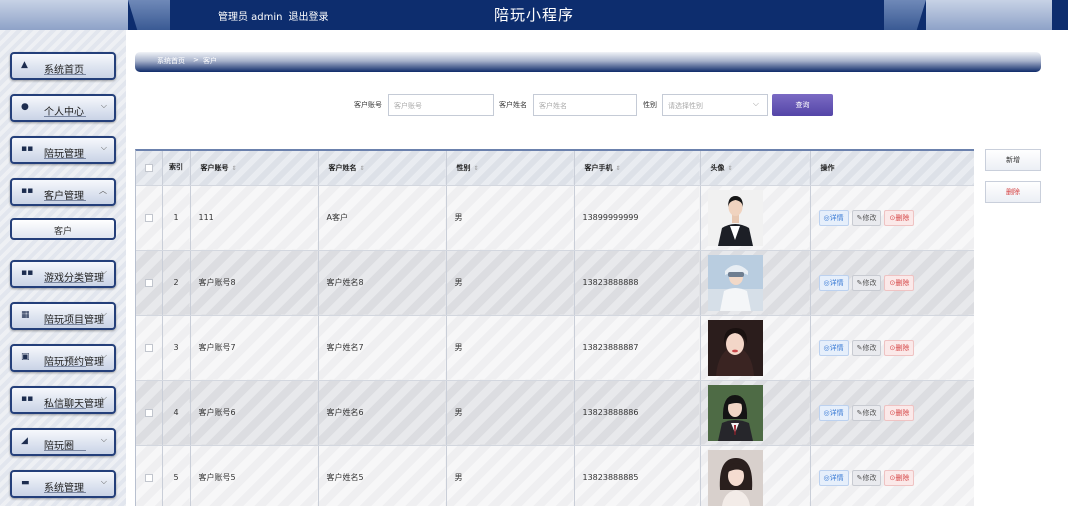  Describe the element at coordinates (276, 15) in the screenshot. I see `header-user-area: 管理员 admin 退出登录` at that location.